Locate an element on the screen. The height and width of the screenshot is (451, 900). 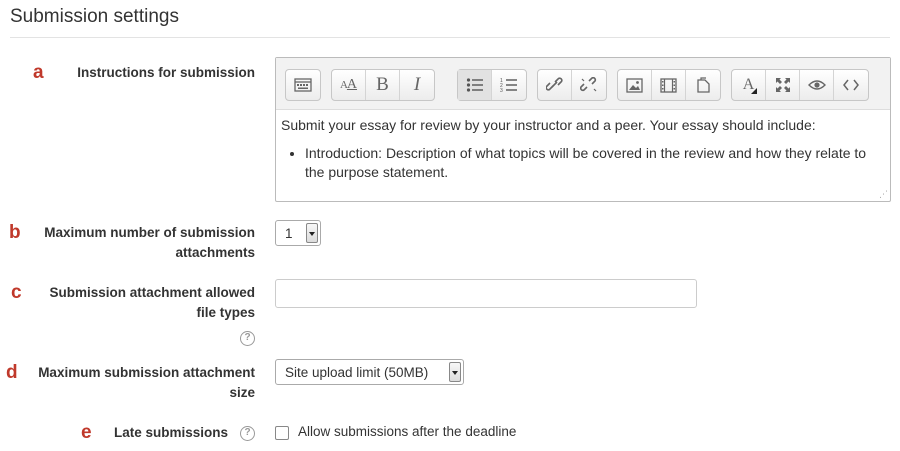
max-attachments-value: 1 is located at coordinates (289, 233).